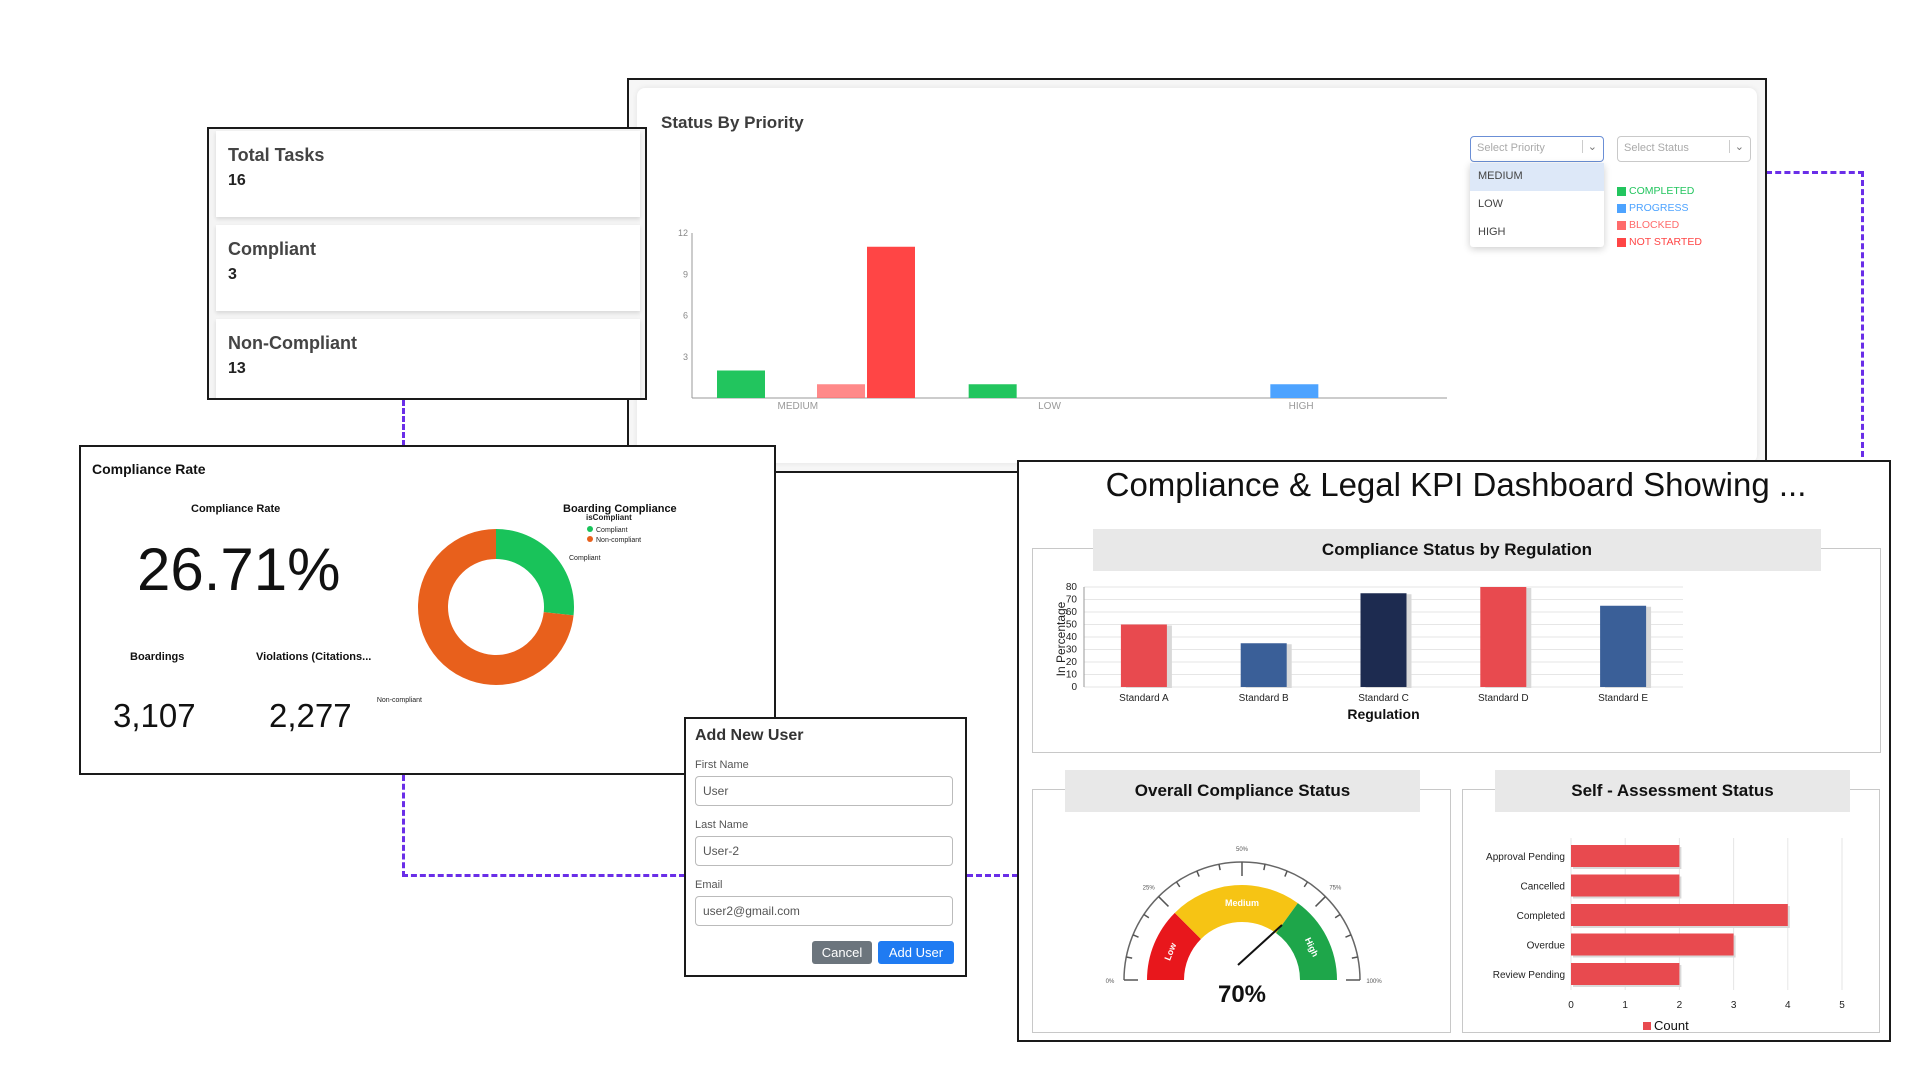  I want to click on priority-option-high: HIGH, so click(1537, 233).